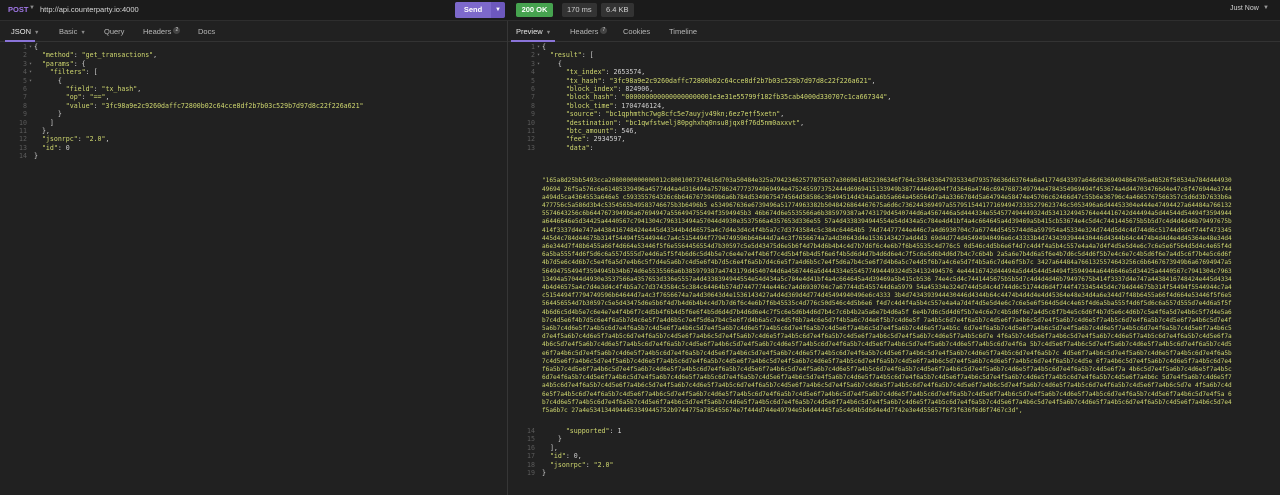 Image resolution: width=1280 pixels, height=495 pixels. Describe the element at coordinates (87, 97) in the screenshot. I see `code-text: "op": "==",` at that location.